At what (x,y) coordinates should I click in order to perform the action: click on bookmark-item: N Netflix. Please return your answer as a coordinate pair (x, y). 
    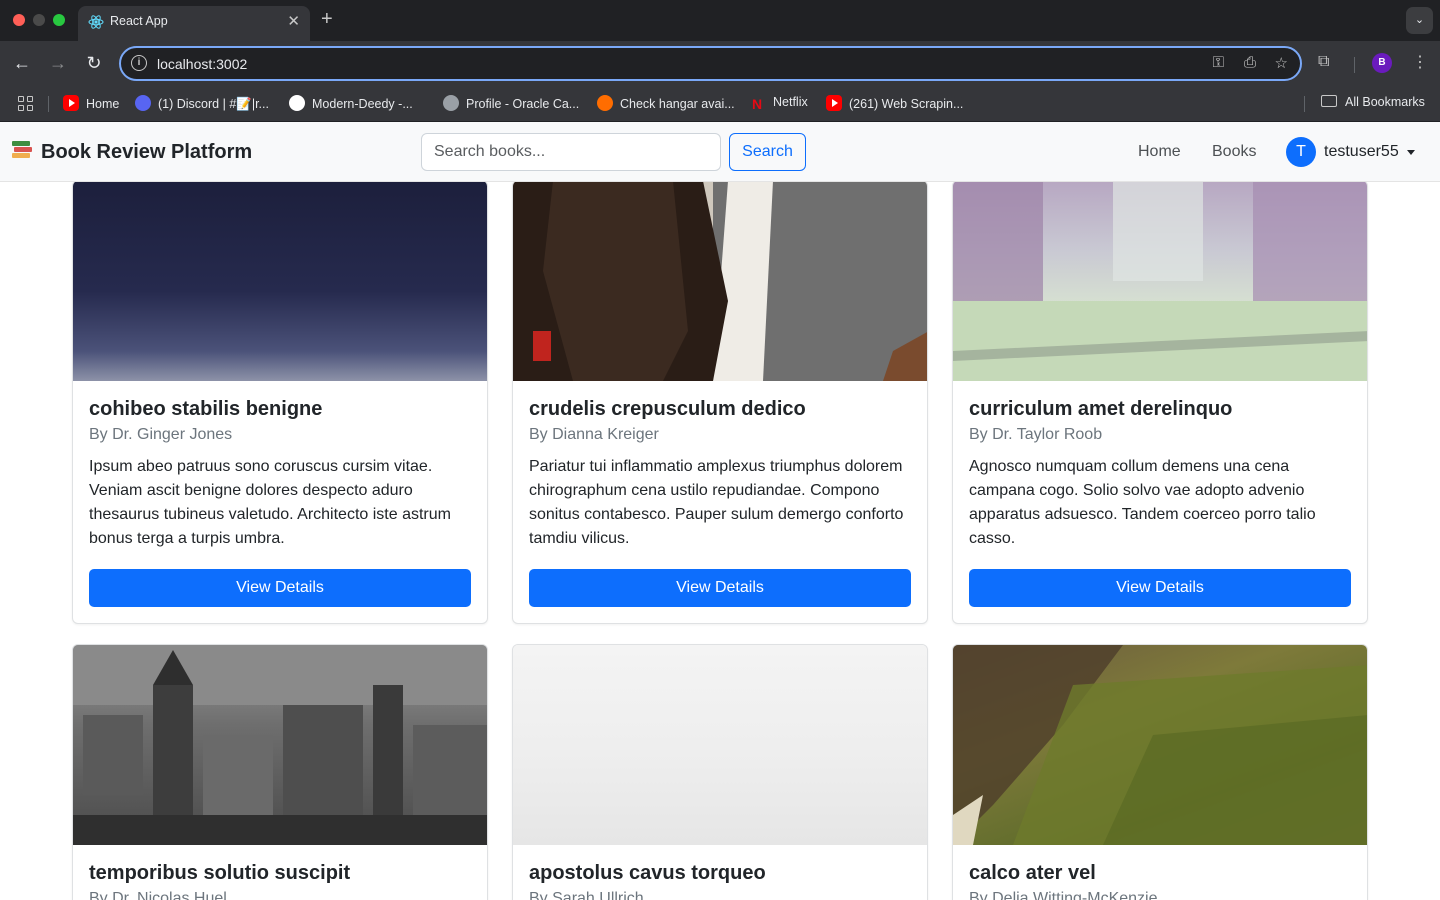
    Looking at the image, I should click on (780, 104).